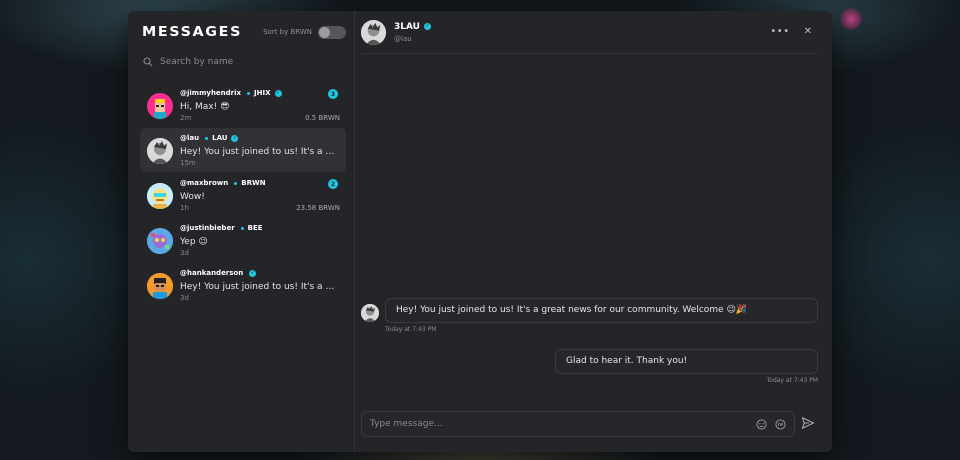 This screenshot has height=460, width=960. Describe the element at coordinates (808, 32) in the screenshot. I see `close-icon: ✕` at that location.